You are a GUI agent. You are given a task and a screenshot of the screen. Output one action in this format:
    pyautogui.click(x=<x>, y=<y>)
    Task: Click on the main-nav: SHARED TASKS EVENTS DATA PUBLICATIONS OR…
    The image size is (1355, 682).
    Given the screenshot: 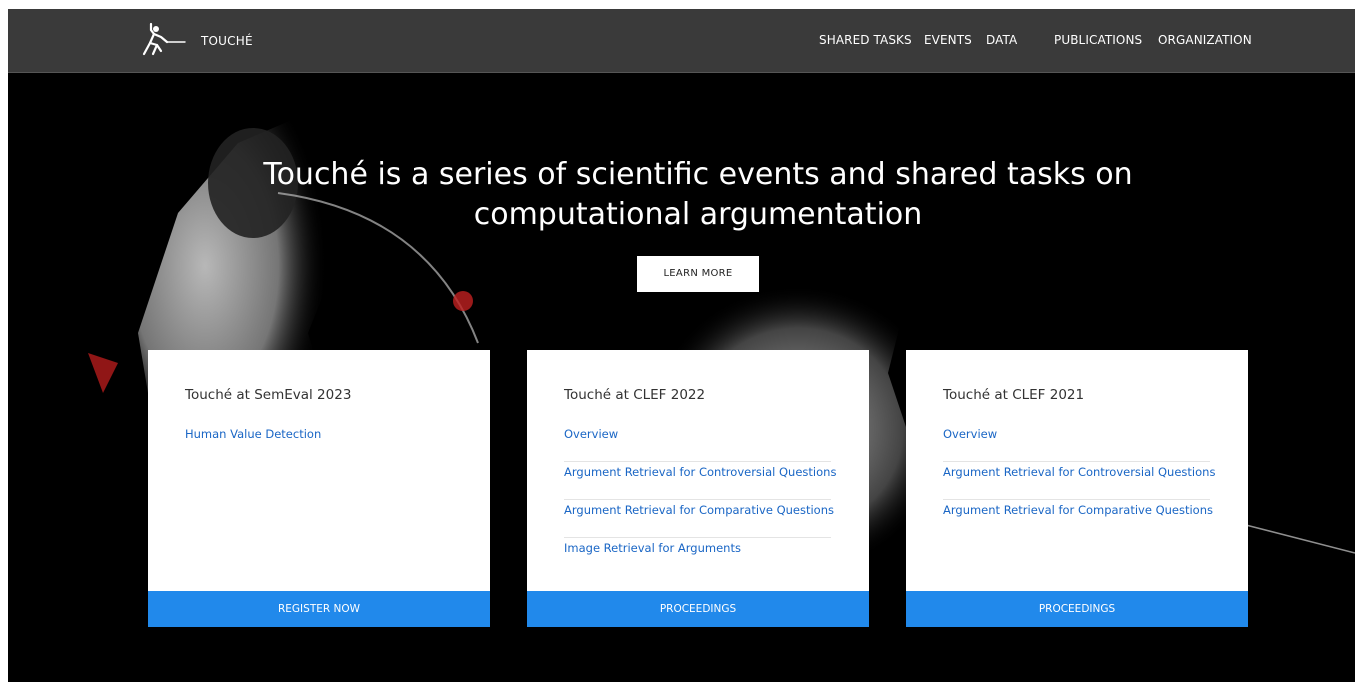 What is the action you would take?
    pyautogui.click(x=681, y=40)
    